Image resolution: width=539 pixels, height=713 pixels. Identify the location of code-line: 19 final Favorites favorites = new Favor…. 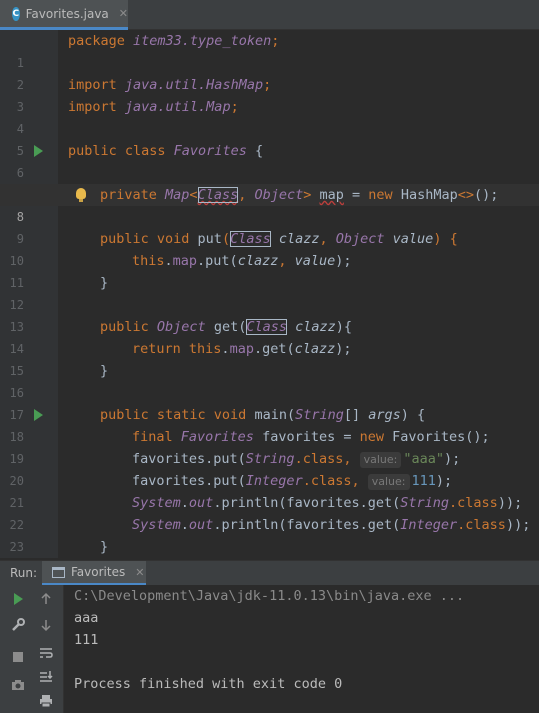
(269, 446).